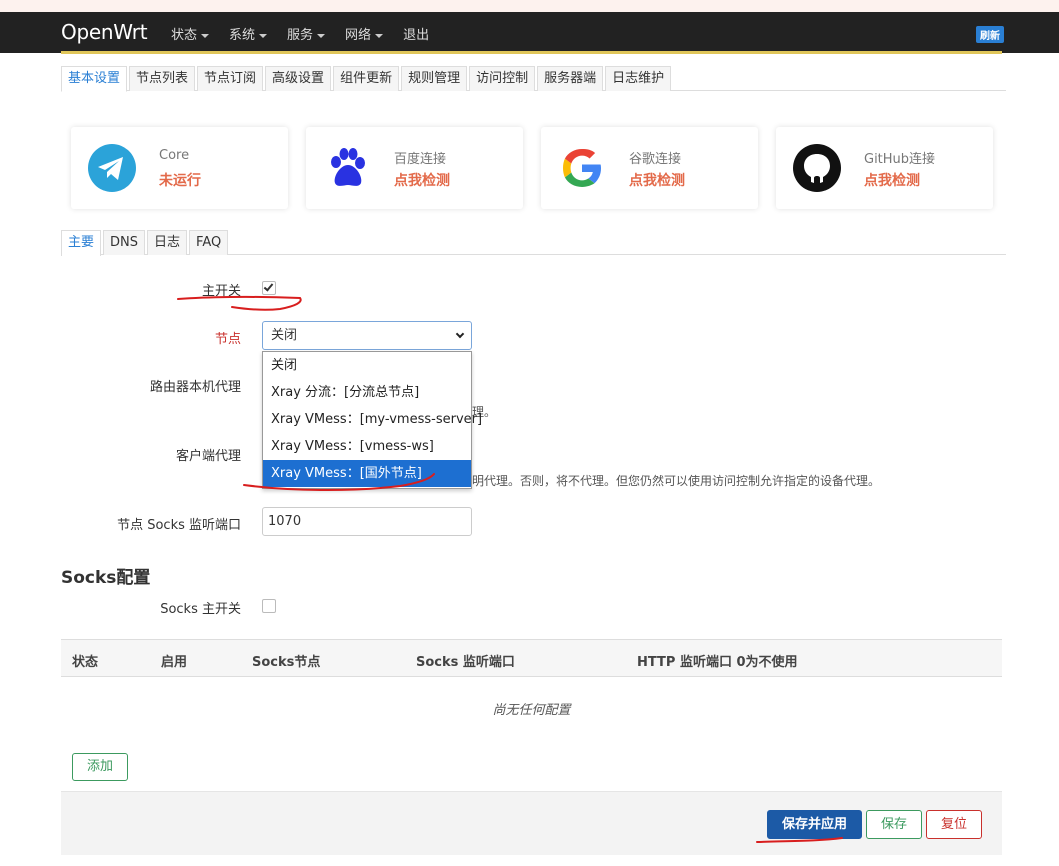 Image resolution: width=1059 pixels, height=866 pixels. Describe the element at coordinates (990, 34) in the screenshot. I see `refresh-badge: 刷新` at that location.